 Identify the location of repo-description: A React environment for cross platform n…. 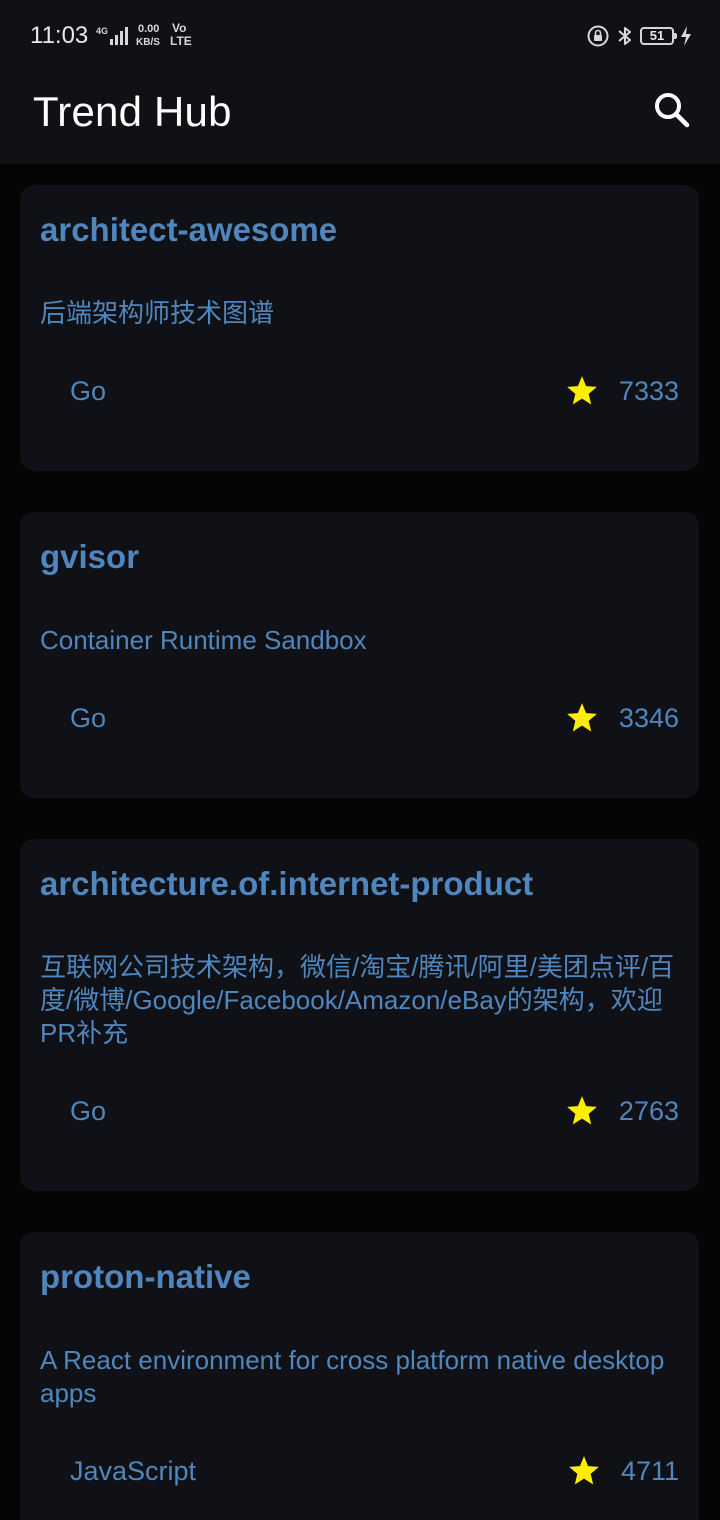
(352, 1376).